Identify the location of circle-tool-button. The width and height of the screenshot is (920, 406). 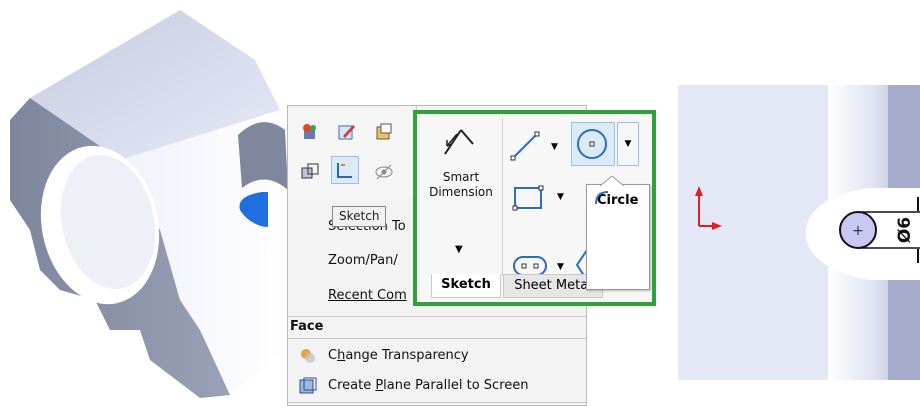
(593, 144).